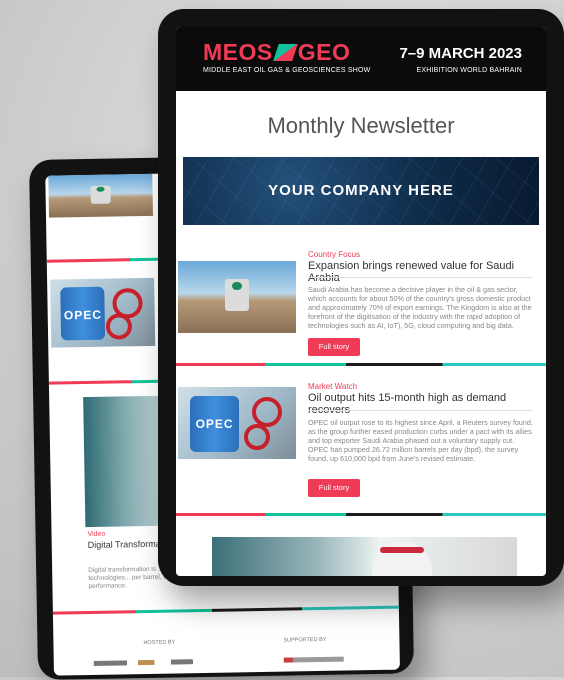 The image size is (564, 680). I want to click on company-banner: YOUR COMPANY HERE, so click(361, 191).